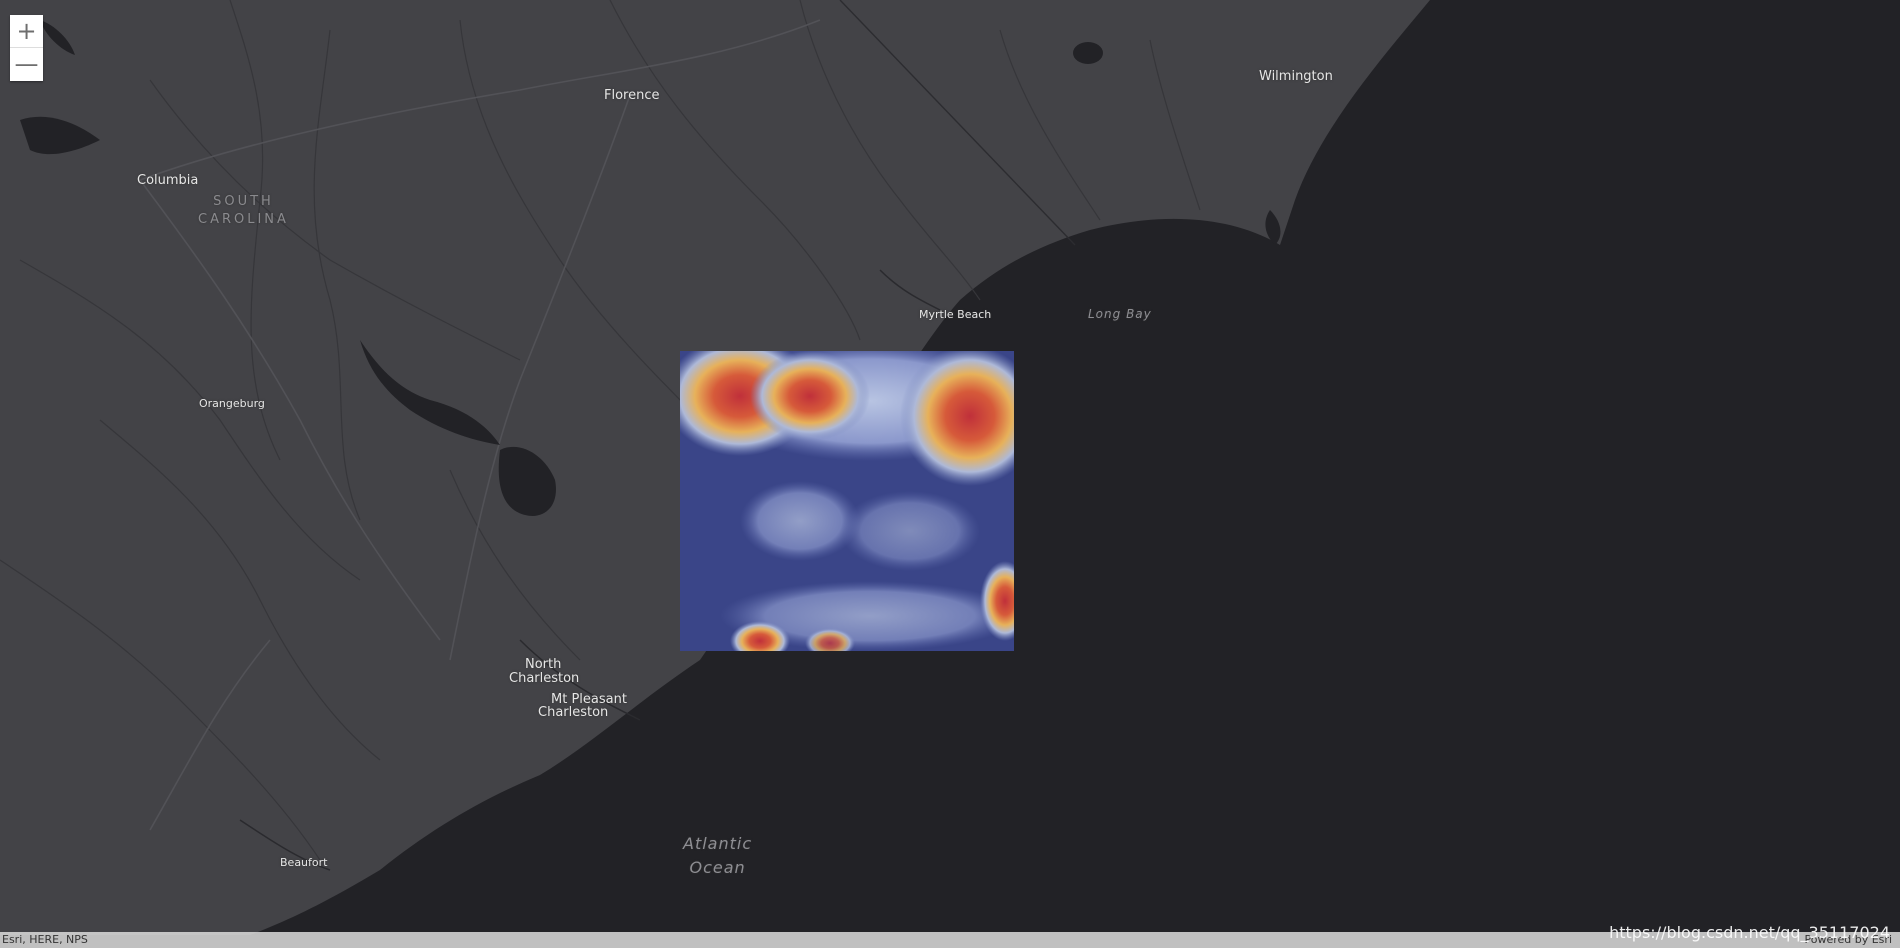  I want to click on state-label-line1: SOUTH, so click(243, 201).